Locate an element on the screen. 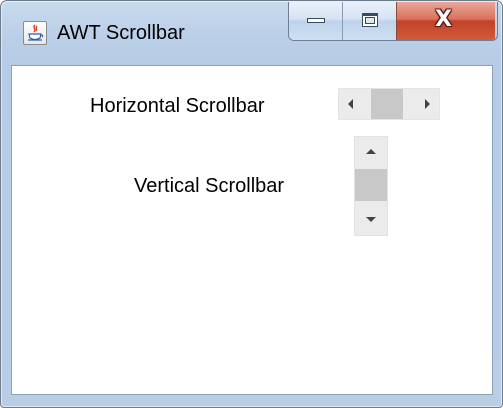 This screenshot has width=503, height=408. maximize-icon is located at coordinates (370, 20).